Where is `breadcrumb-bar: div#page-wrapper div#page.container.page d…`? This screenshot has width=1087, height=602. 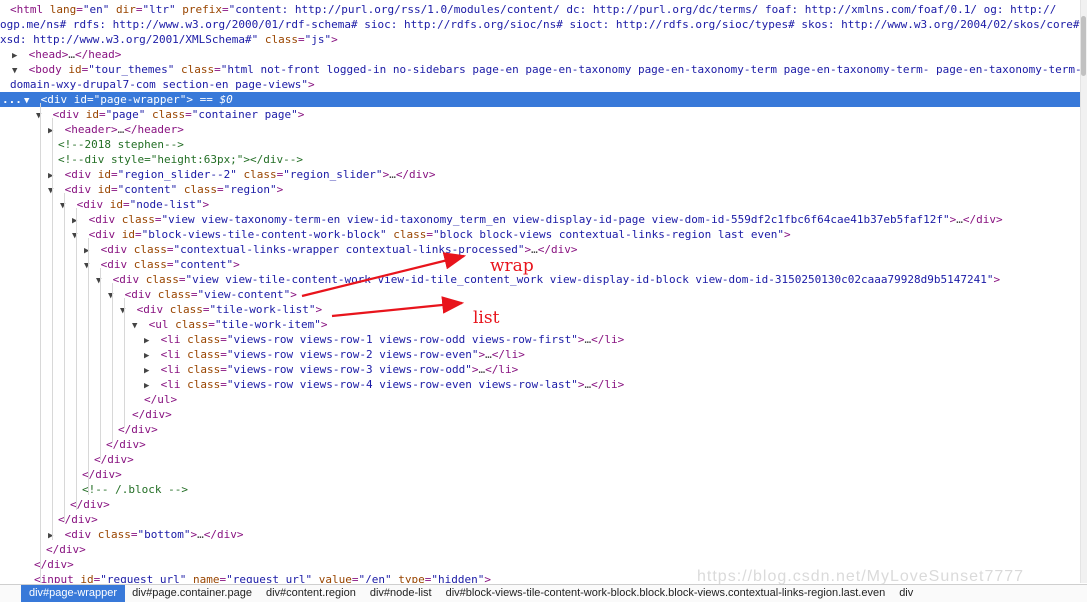 breadcrumb-bar: div#page-wrapper div#page.container.page d… is located at coordinates (543, 593).